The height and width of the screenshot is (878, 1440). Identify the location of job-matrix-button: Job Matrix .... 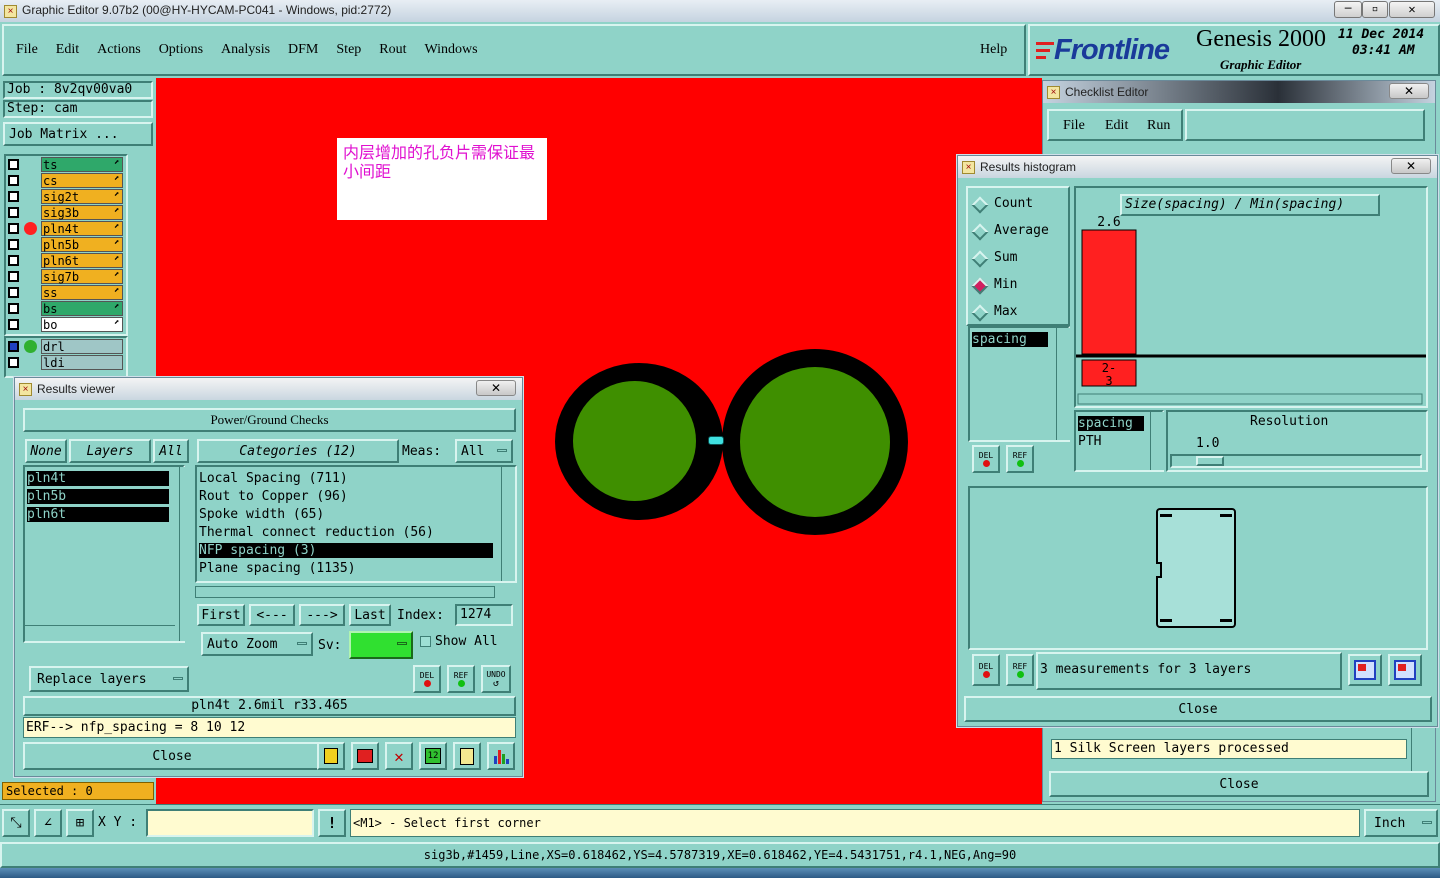
(78, 134).